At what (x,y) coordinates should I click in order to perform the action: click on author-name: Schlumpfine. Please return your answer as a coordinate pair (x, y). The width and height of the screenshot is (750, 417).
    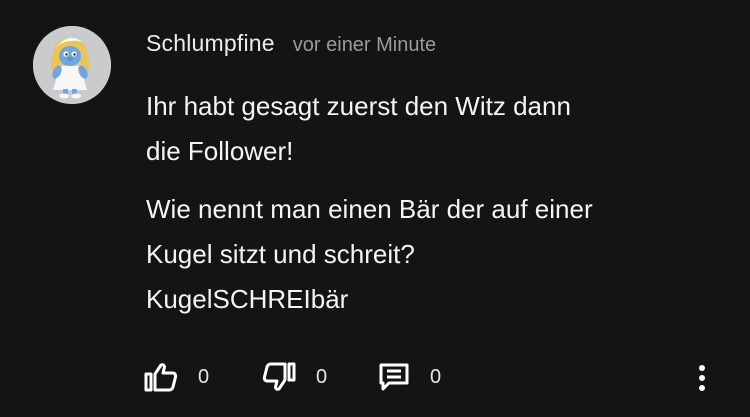
    Looking at the image, I should click on (210, 43).